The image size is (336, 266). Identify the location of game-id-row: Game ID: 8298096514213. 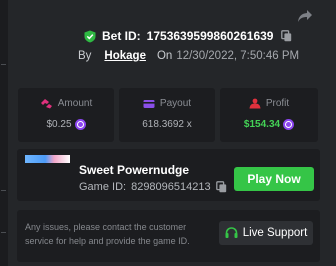
(153, 187).